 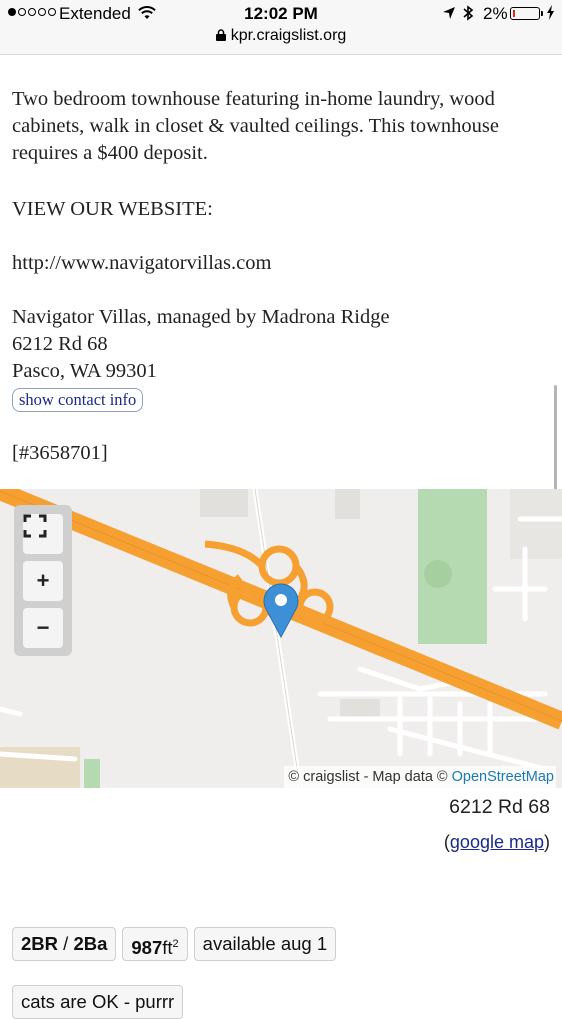 I want to click on bedrooms-bathrooms-tag: 2BR / 2Ba, so click(x=64, y=944).